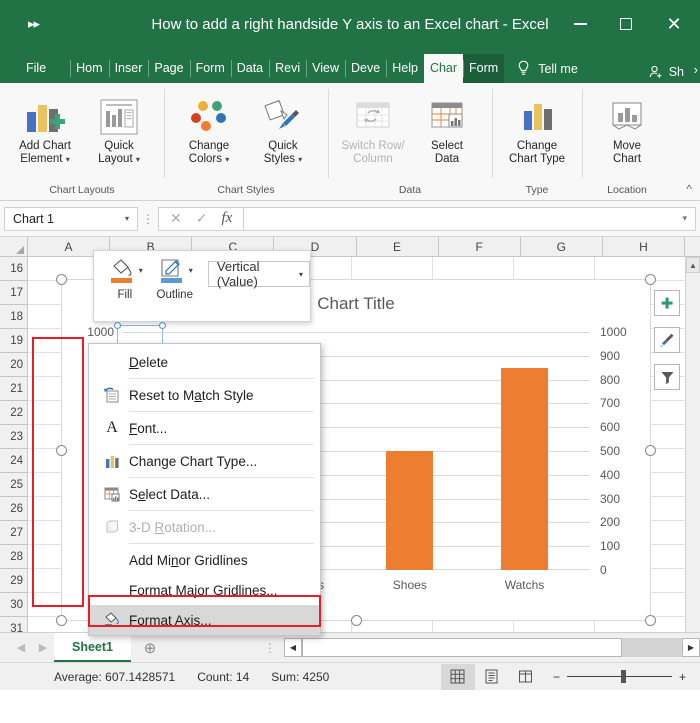 The height and width of the screenshot is (723, 700). What do you see at coordinates (405, 68) in the screenshot?
I see `tab-help: Help` at bounding box center [405, 68].